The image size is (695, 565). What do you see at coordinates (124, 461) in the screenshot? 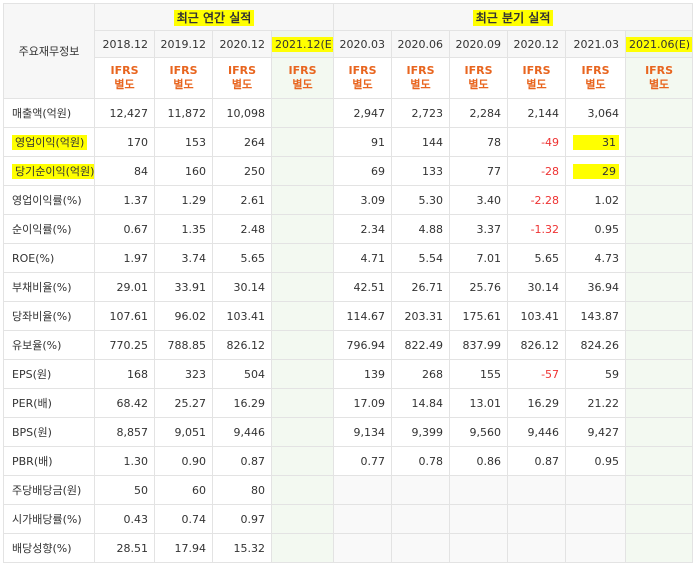
I see `annual-cell: 1.30` at bounding box center [124, 461].